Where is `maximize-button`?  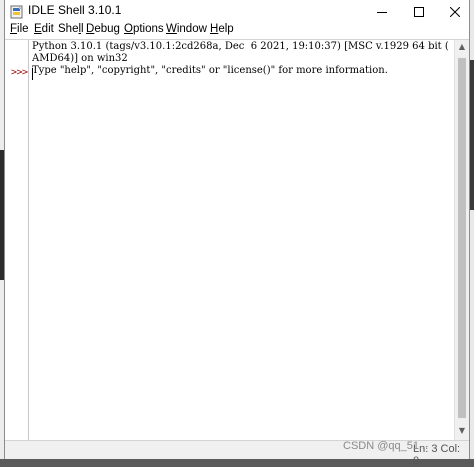
maximize-button is located at coordinates (419, 11).